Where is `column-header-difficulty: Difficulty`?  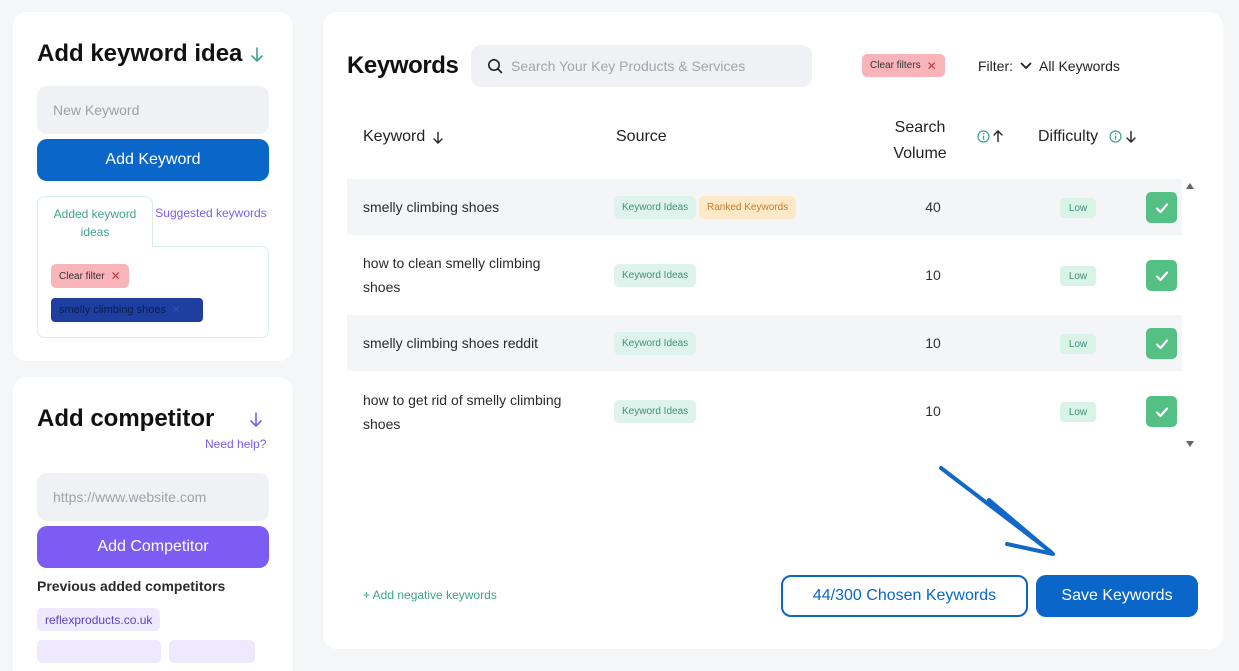 column-header-difficulty: Difficulty is located at coordinates (1068, 137).